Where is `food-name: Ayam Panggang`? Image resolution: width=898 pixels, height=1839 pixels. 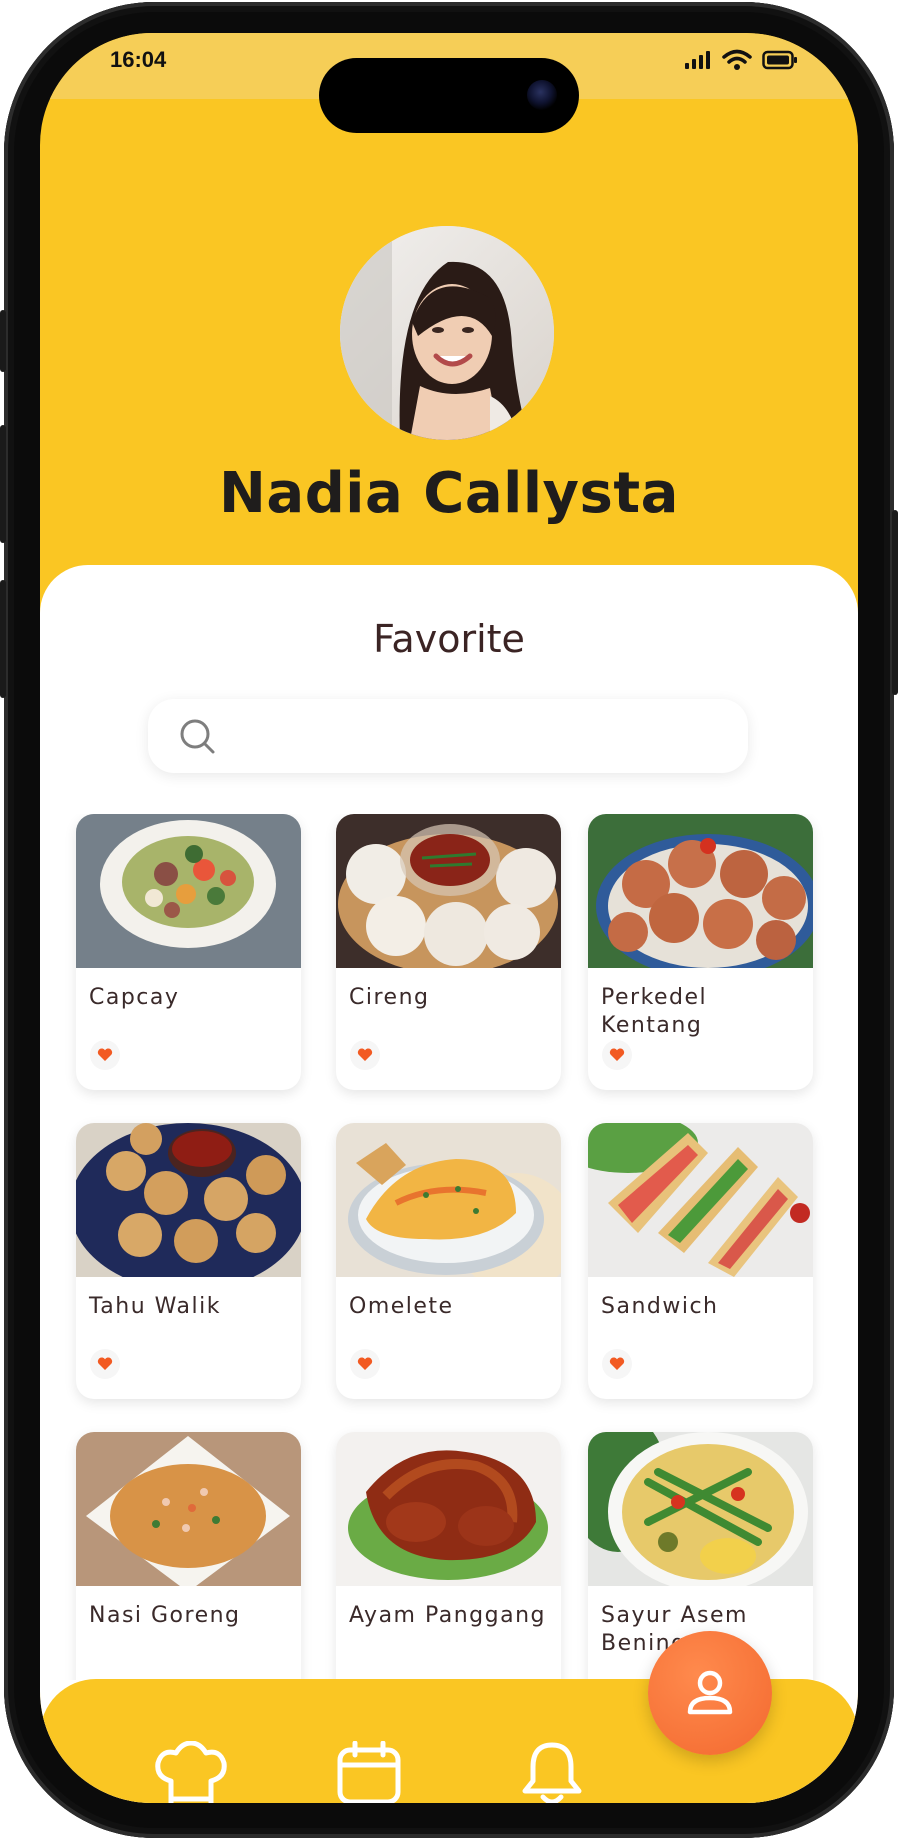
food-name: Ayam Panggang is located at coordinates (448, 1615).